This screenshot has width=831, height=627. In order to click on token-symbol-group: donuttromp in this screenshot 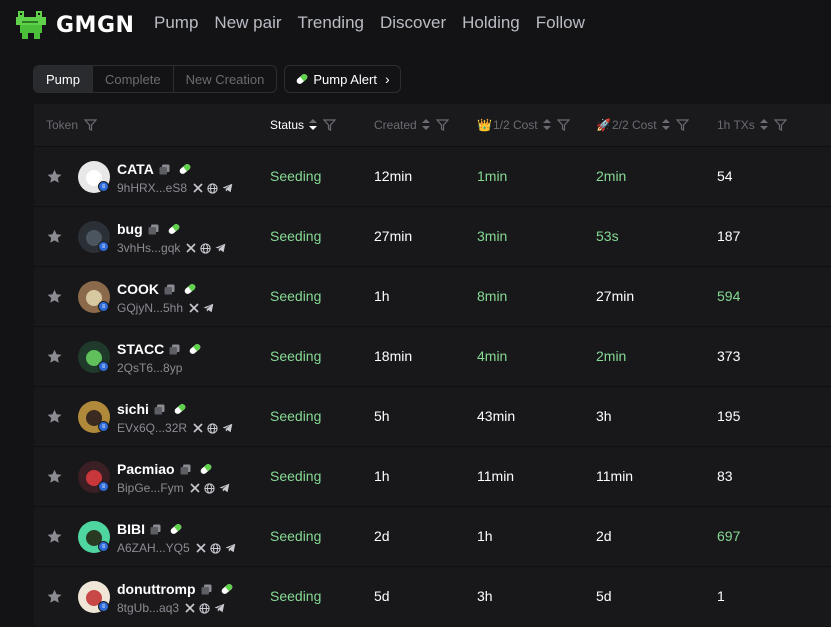, I will do `click(175, 589)`.